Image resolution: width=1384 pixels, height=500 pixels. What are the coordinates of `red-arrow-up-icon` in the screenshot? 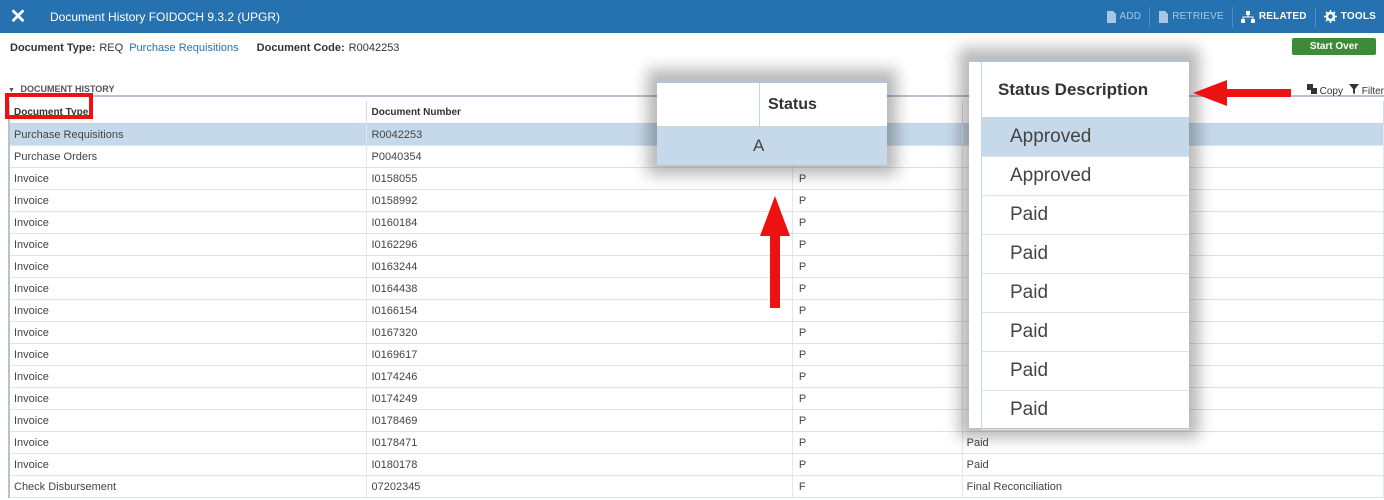 It's located at (775, 252).